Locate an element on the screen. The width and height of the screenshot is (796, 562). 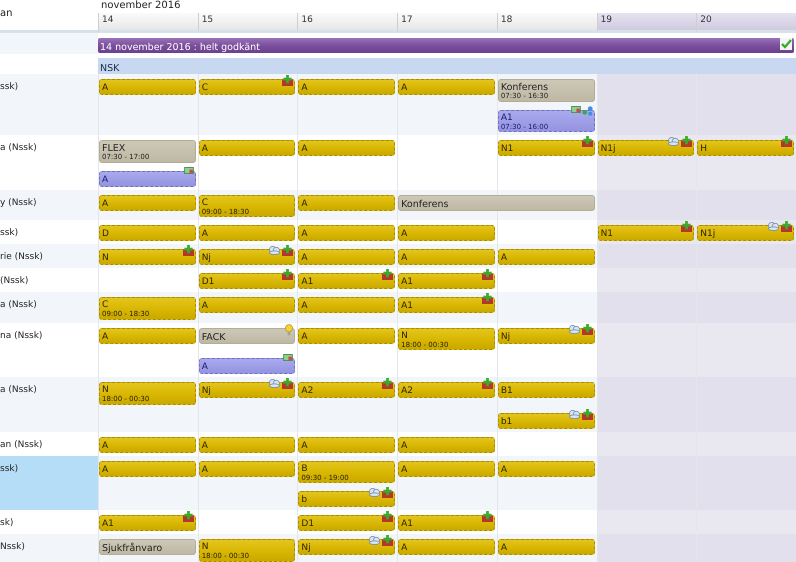
approval-bar: 14 november 2016 : helt godkänt is located at coordinates (446, 45).